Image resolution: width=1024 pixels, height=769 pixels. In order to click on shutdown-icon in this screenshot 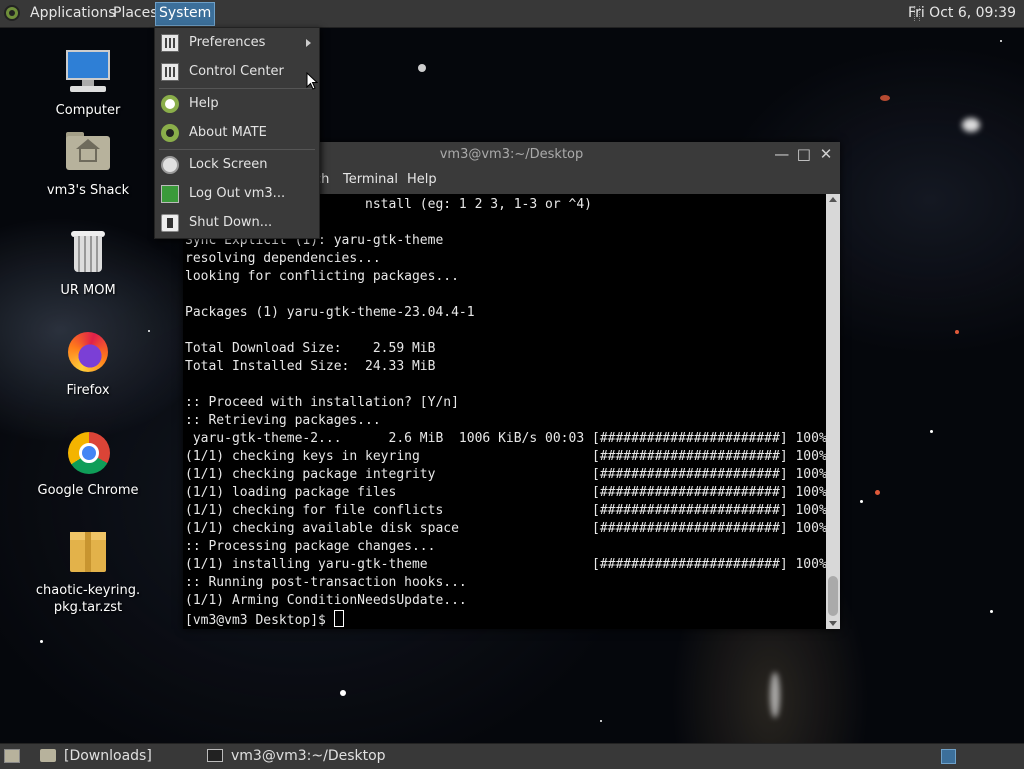, I will do `click(170, 223)`.